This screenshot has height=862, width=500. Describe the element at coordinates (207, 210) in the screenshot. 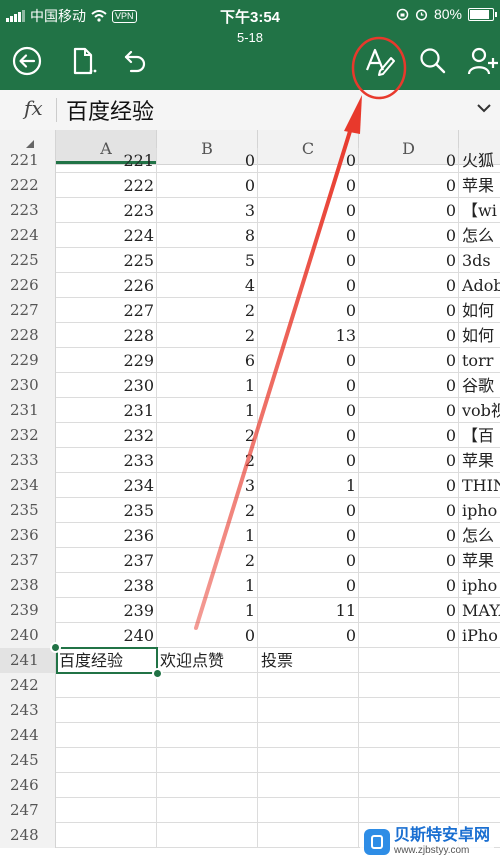

I see `cell-b: 3` at that location.